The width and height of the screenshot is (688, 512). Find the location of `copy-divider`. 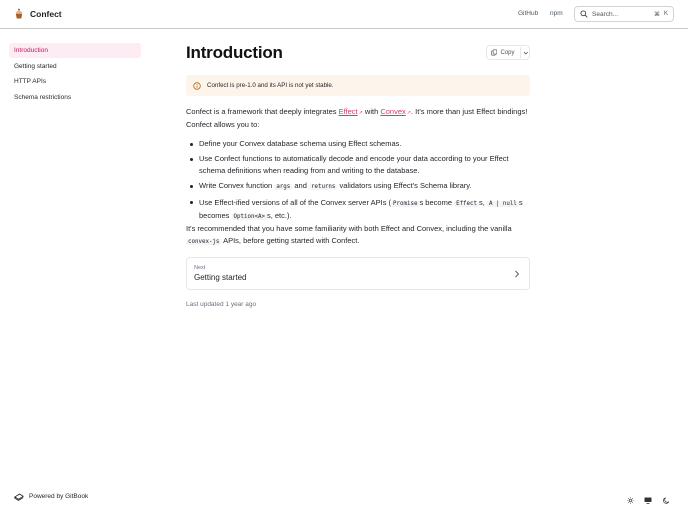

copy-divider is located at coordinates (520, 52).